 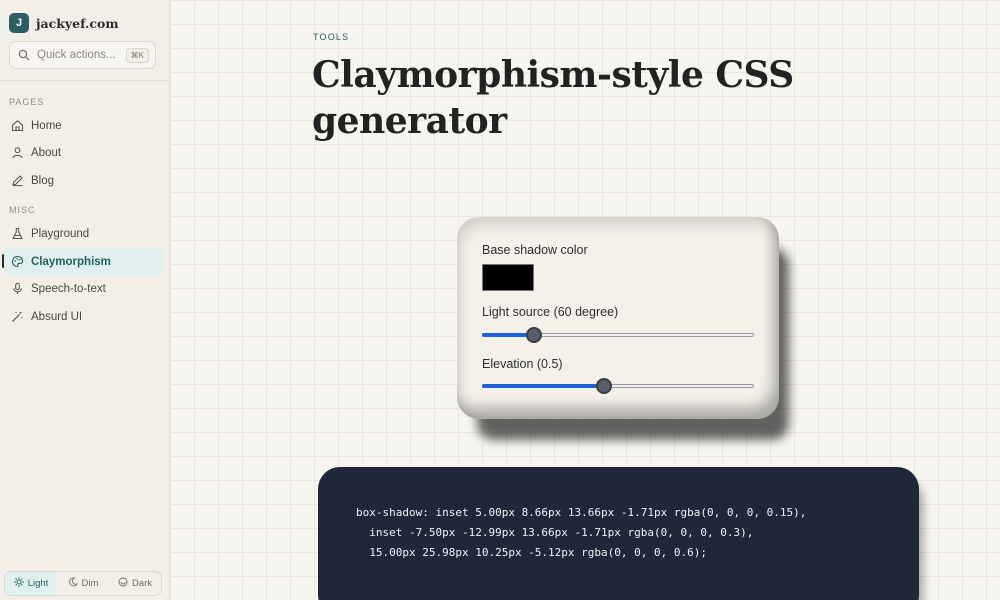 What do you see at coordinates (46, 152) in the screenshot?
I see `sidebar-item-label: About` at bounding box center [46, 152].